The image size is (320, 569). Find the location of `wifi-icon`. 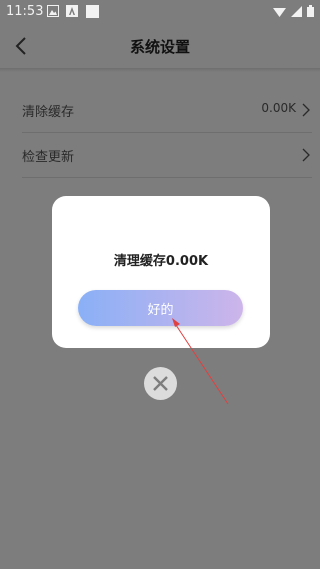

wifi-icon is located at coordinates (279, 12).